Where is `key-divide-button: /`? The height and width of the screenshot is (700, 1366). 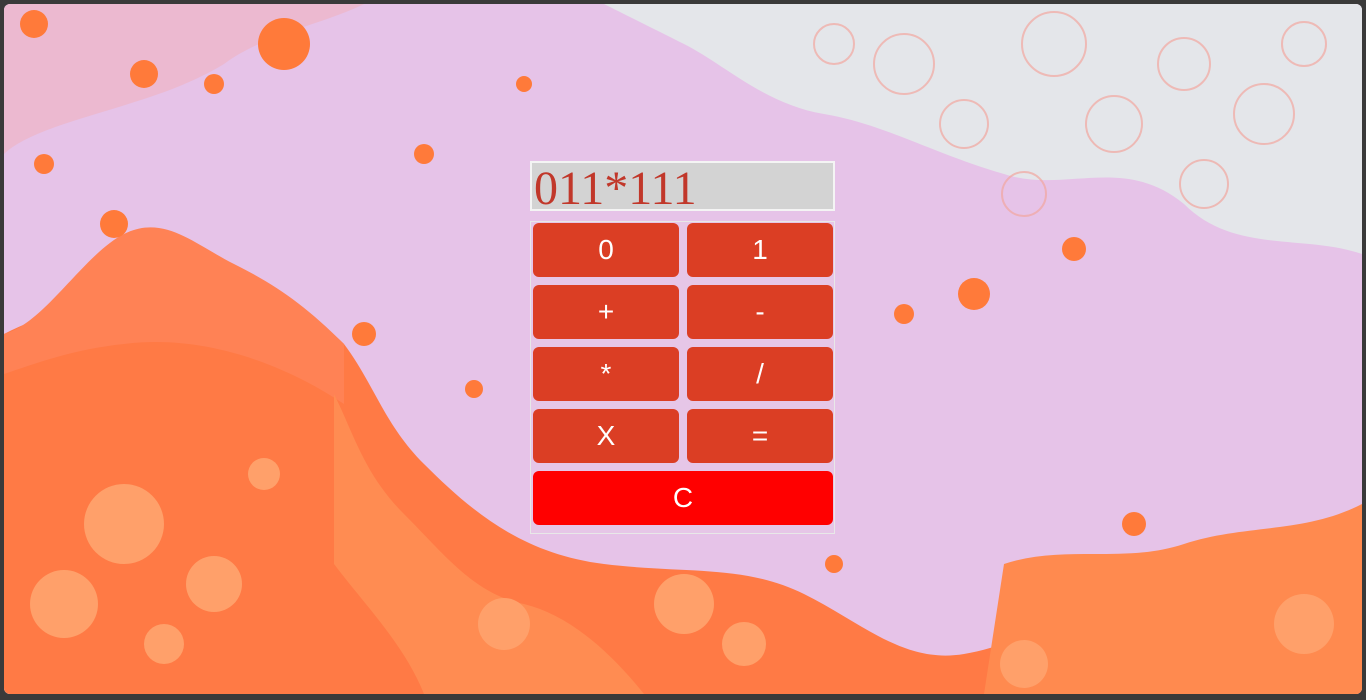
key-divide-button: / is located at coordinates (760, 374).